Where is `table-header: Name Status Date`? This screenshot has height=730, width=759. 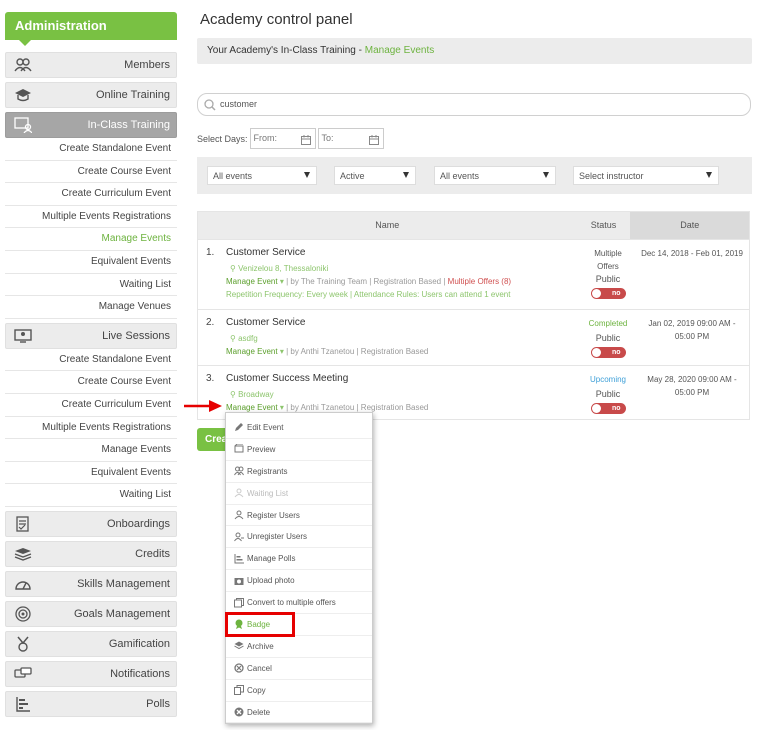
table-header: Name Status Date is located at coordinates (473, 225).